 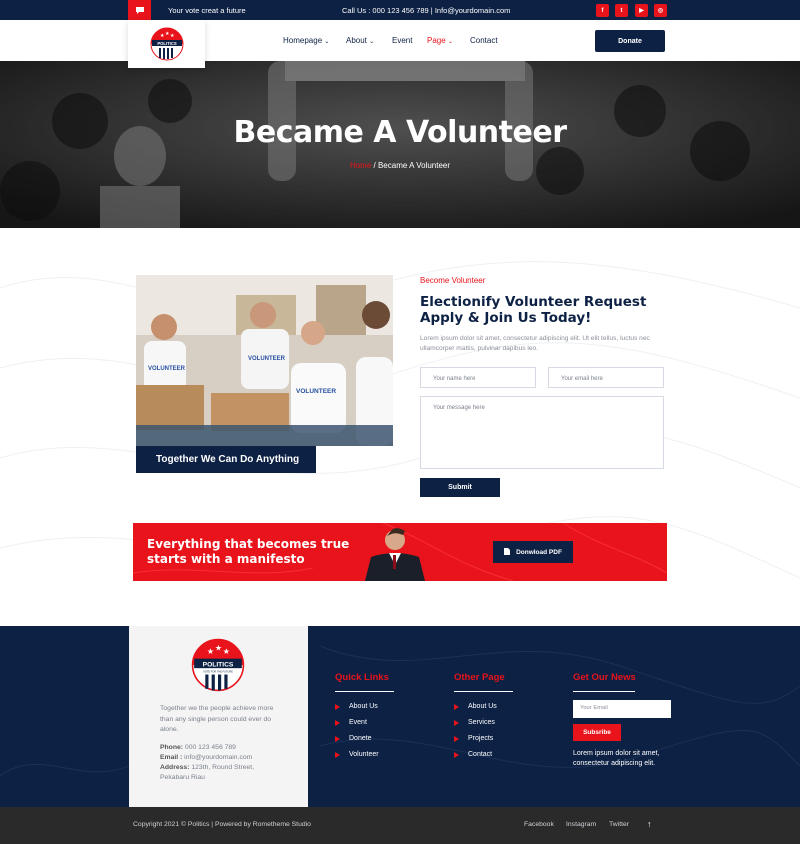 What do you see at coordinates (621, 10) in the screenshot?
I see `twitter-icon: t` at bounding box center [621, 10].